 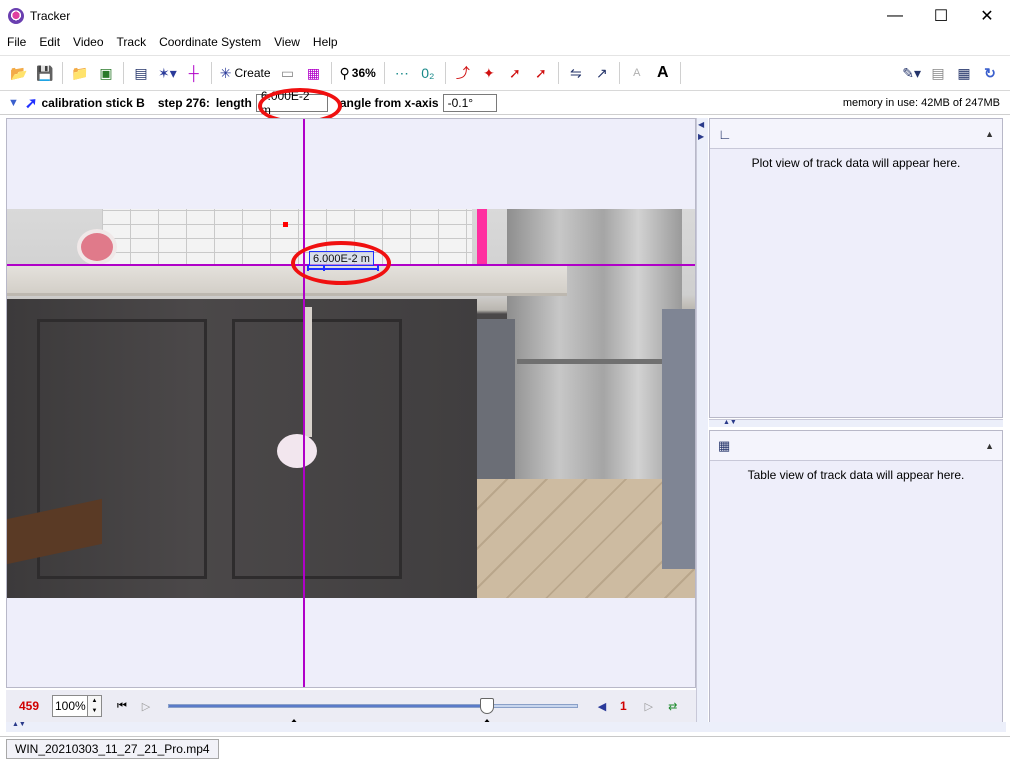 I want to click on plot-view-header: ∟ ▲, so click(x=856, y=134).